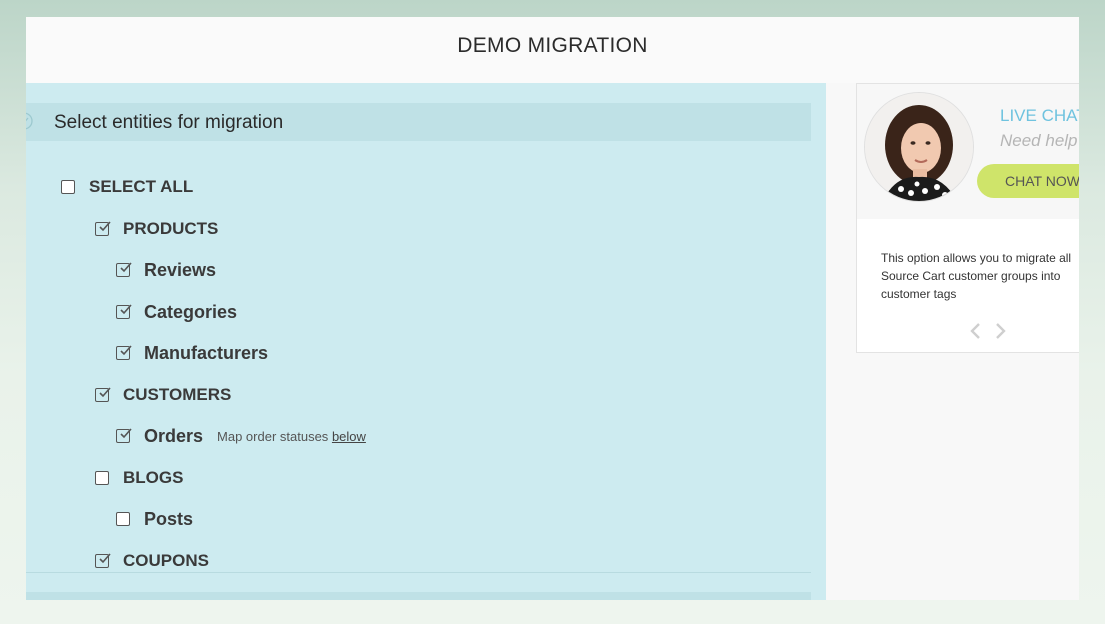 This screenshot has width=1105, height=624. I want to click on page-header: DEMO MIGRATION, so click(552, 50).